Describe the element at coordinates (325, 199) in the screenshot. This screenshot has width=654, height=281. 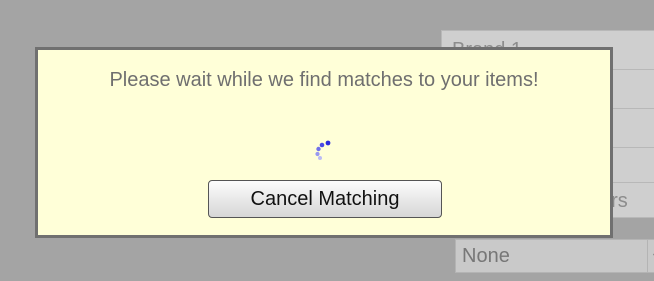
I see `cancel-matching-button: Cancel Matching` at that location.